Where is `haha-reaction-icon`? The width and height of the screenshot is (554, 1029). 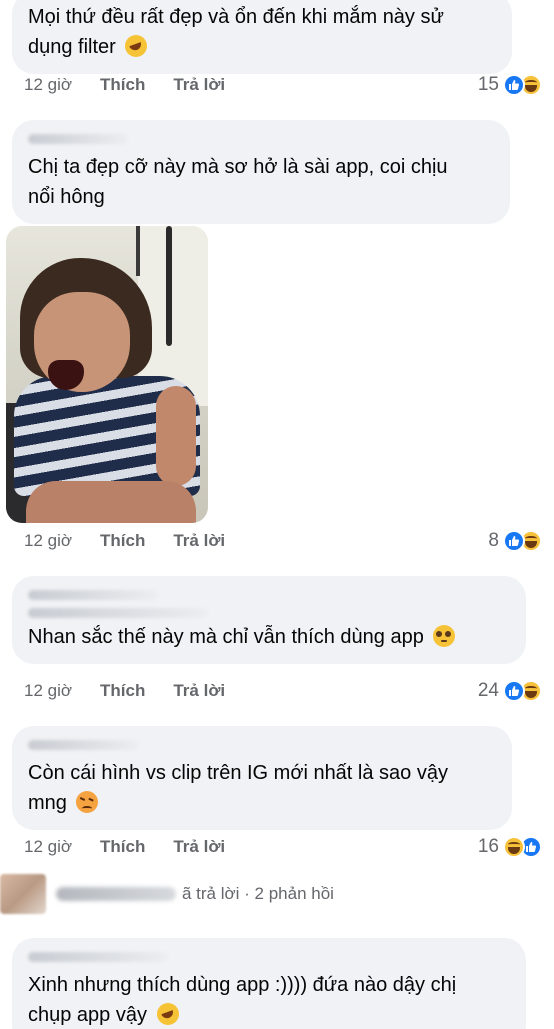
haha-reaction-icon is located at coordinates (514, 847).